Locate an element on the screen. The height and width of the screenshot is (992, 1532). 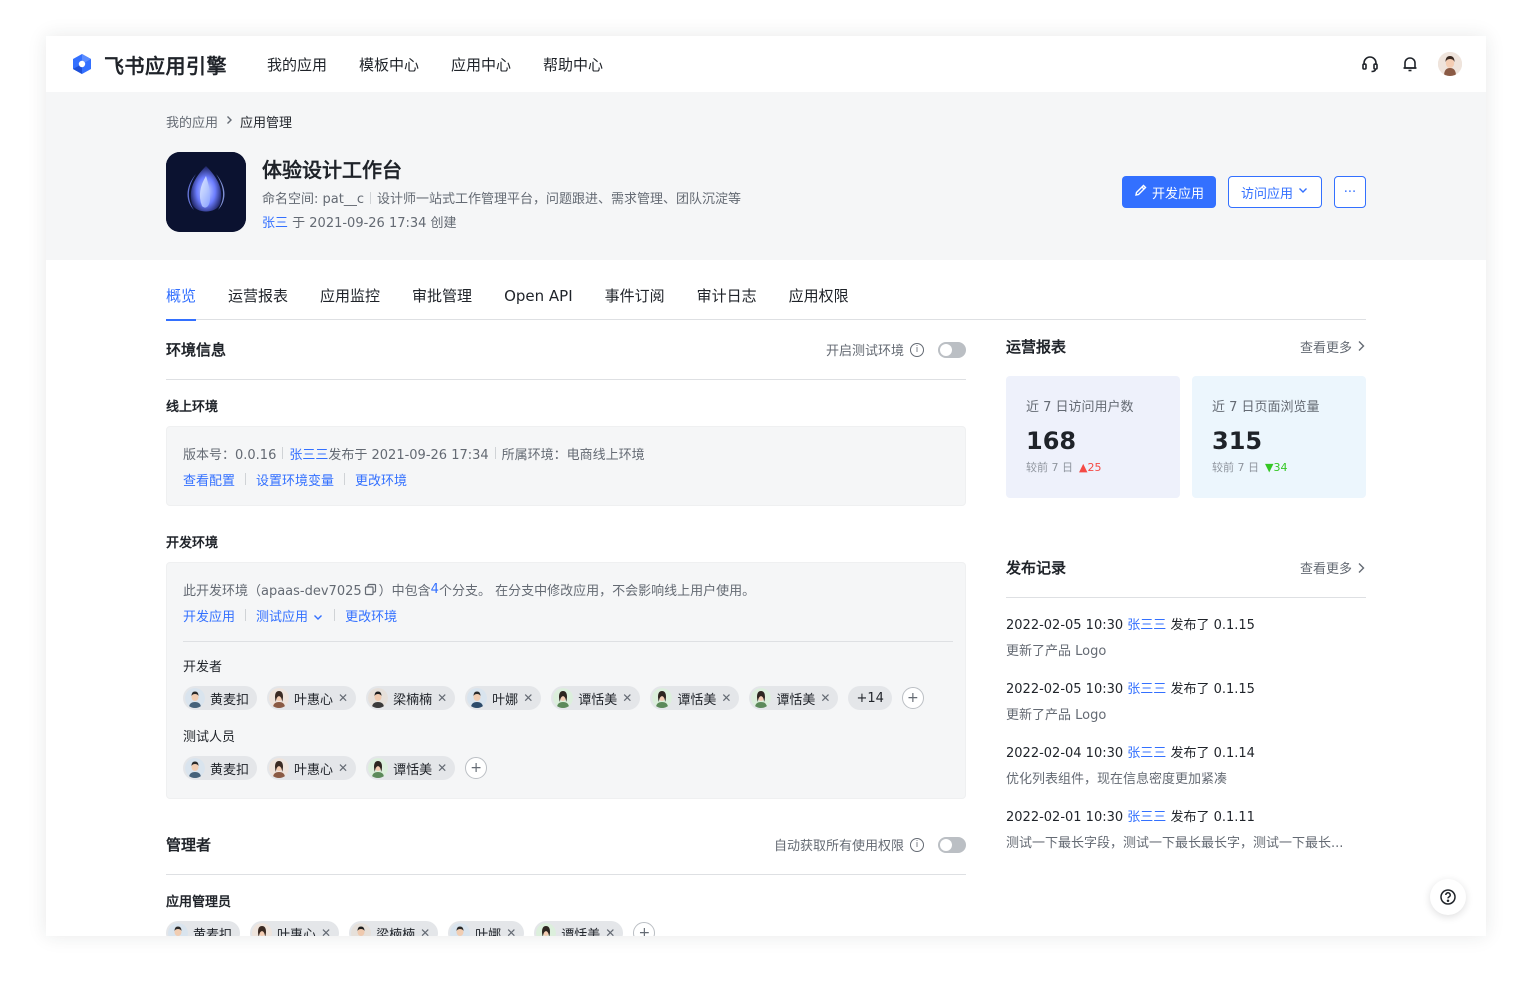
more-developers-badge: +14 is located at coordinates (870, 698).